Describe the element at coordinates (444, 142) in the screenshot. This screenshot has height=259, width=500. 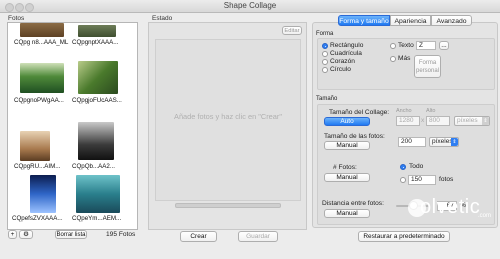
I see `photo-unit-select: píxeles ⇕` at that location.